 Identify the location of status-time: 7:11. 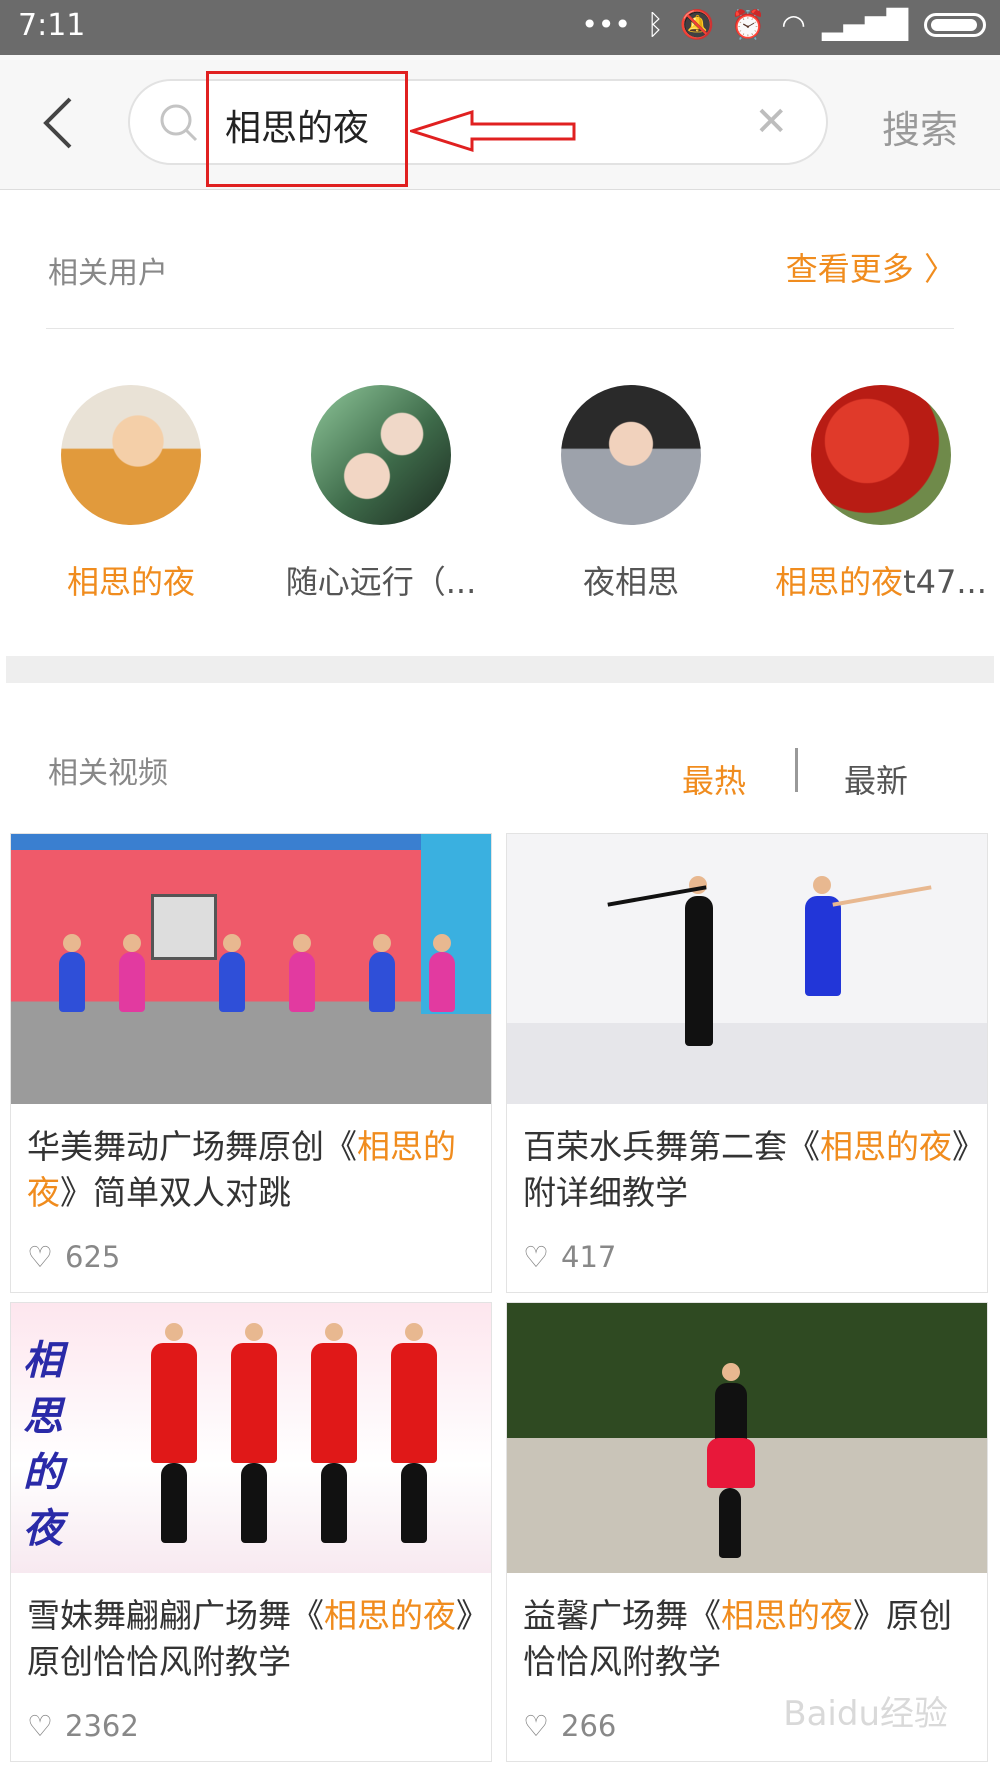
(52, 25).